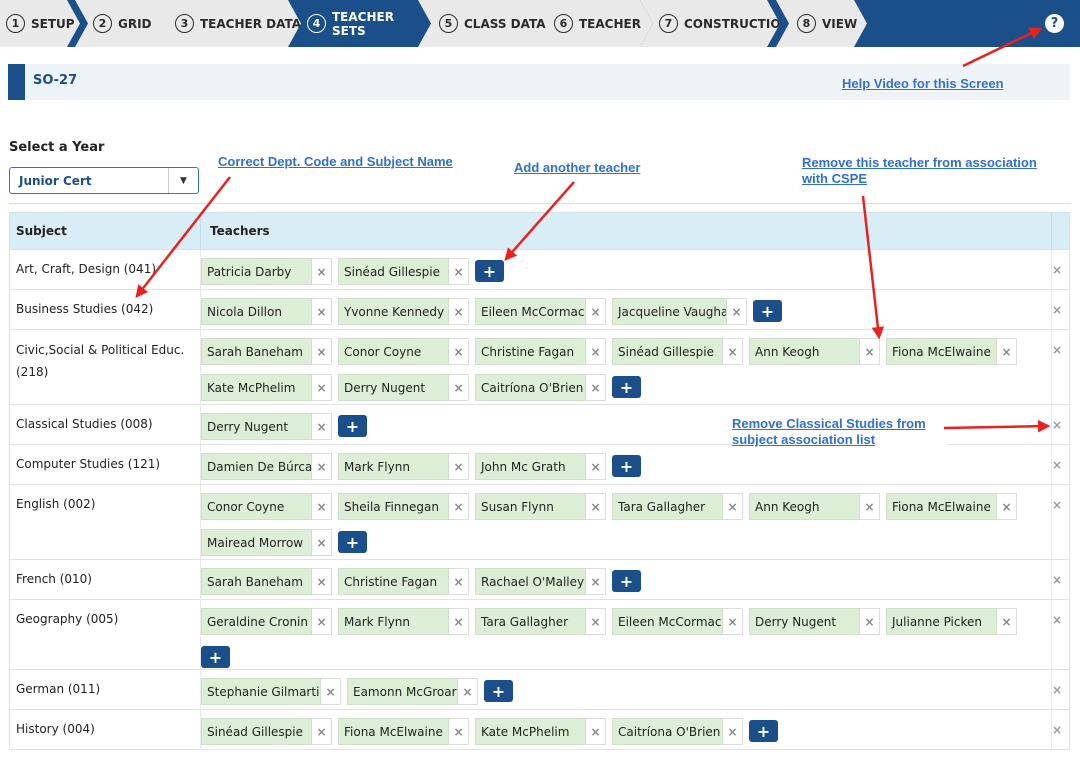 This screenshot has width=1080, height=768. Describe the element at coordinates (183, 180) in the screenshot. I see `chevron-down-icon: ▼` at that location.